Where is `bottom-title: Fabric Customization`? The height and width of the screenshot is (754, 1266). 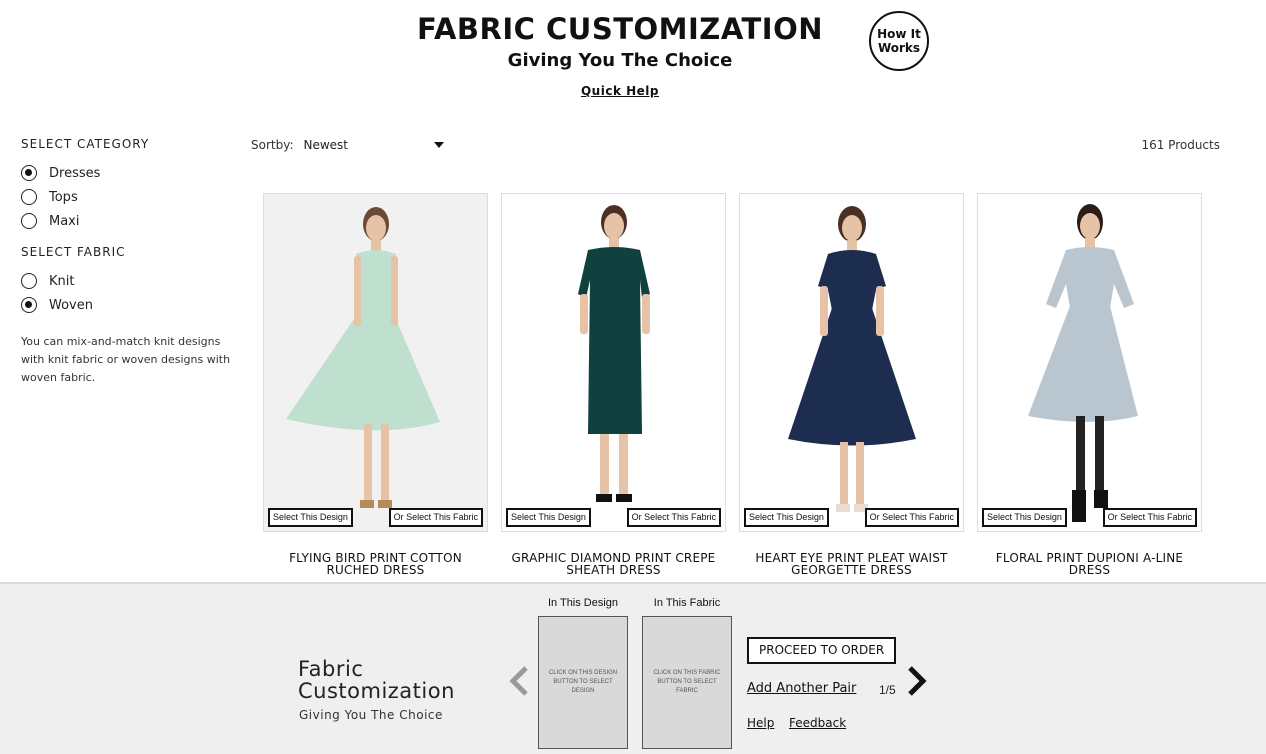 bottom-title: Fabric Customization is located at coordinates (376, 680).